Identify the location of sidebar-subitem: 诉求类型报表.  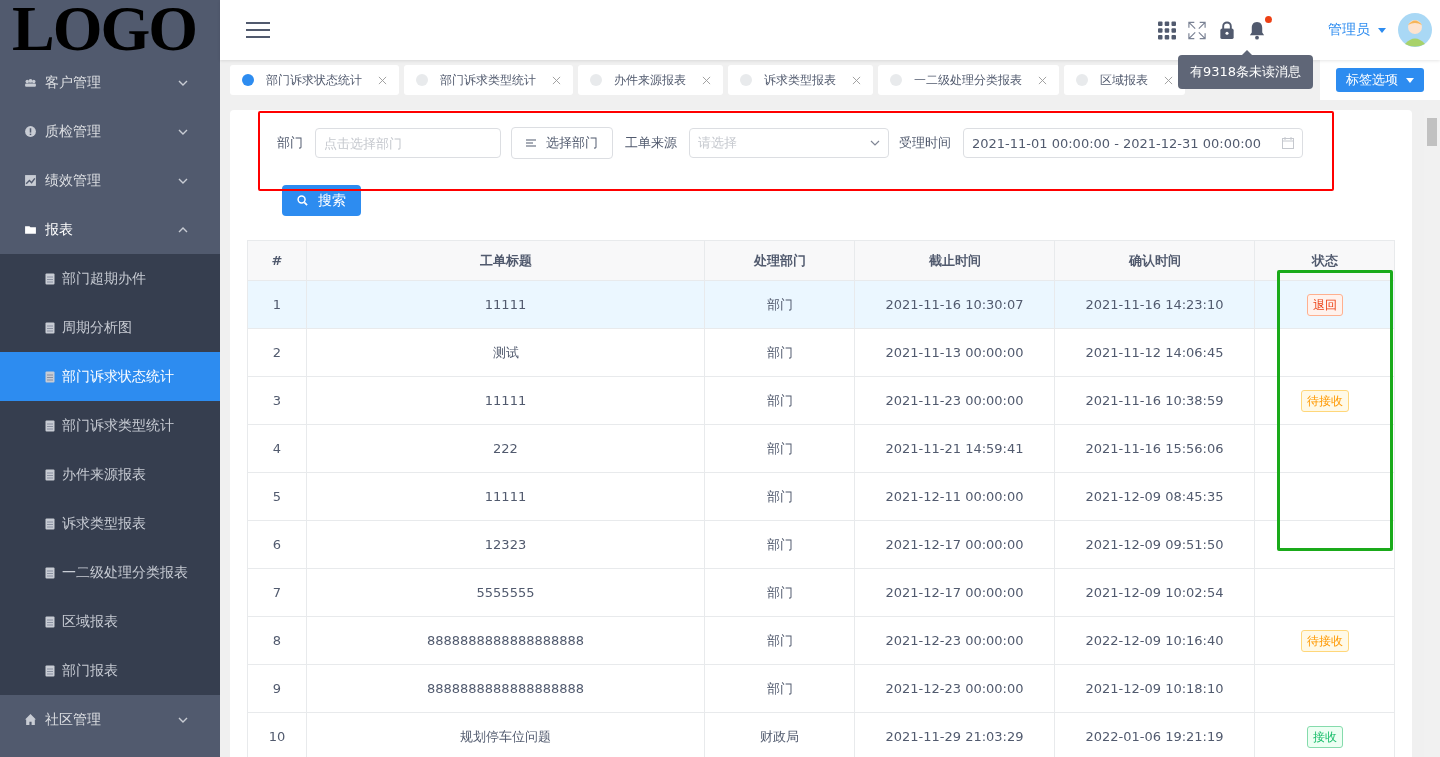
(110, 523).